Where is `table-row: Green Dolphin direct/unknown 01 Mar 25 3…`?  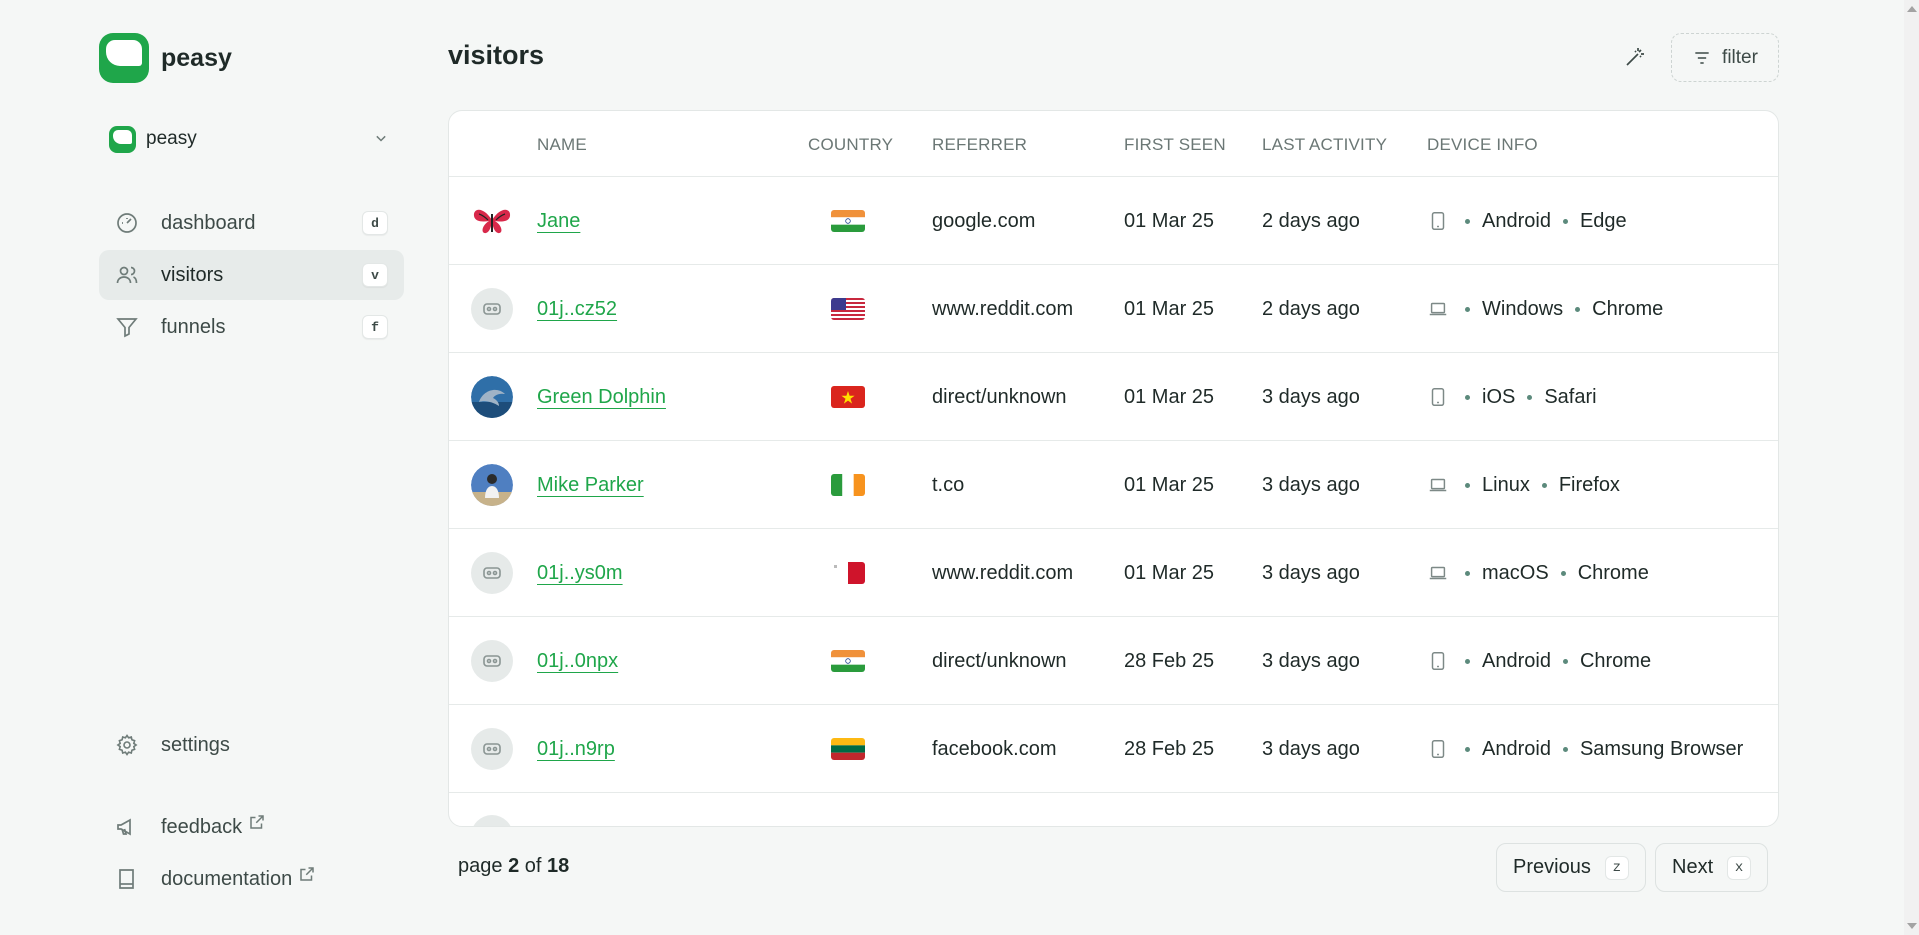 table-row: Green Dolphin direct/unknown 01 Mar 25 3… is located at coordinates (1113, 397).